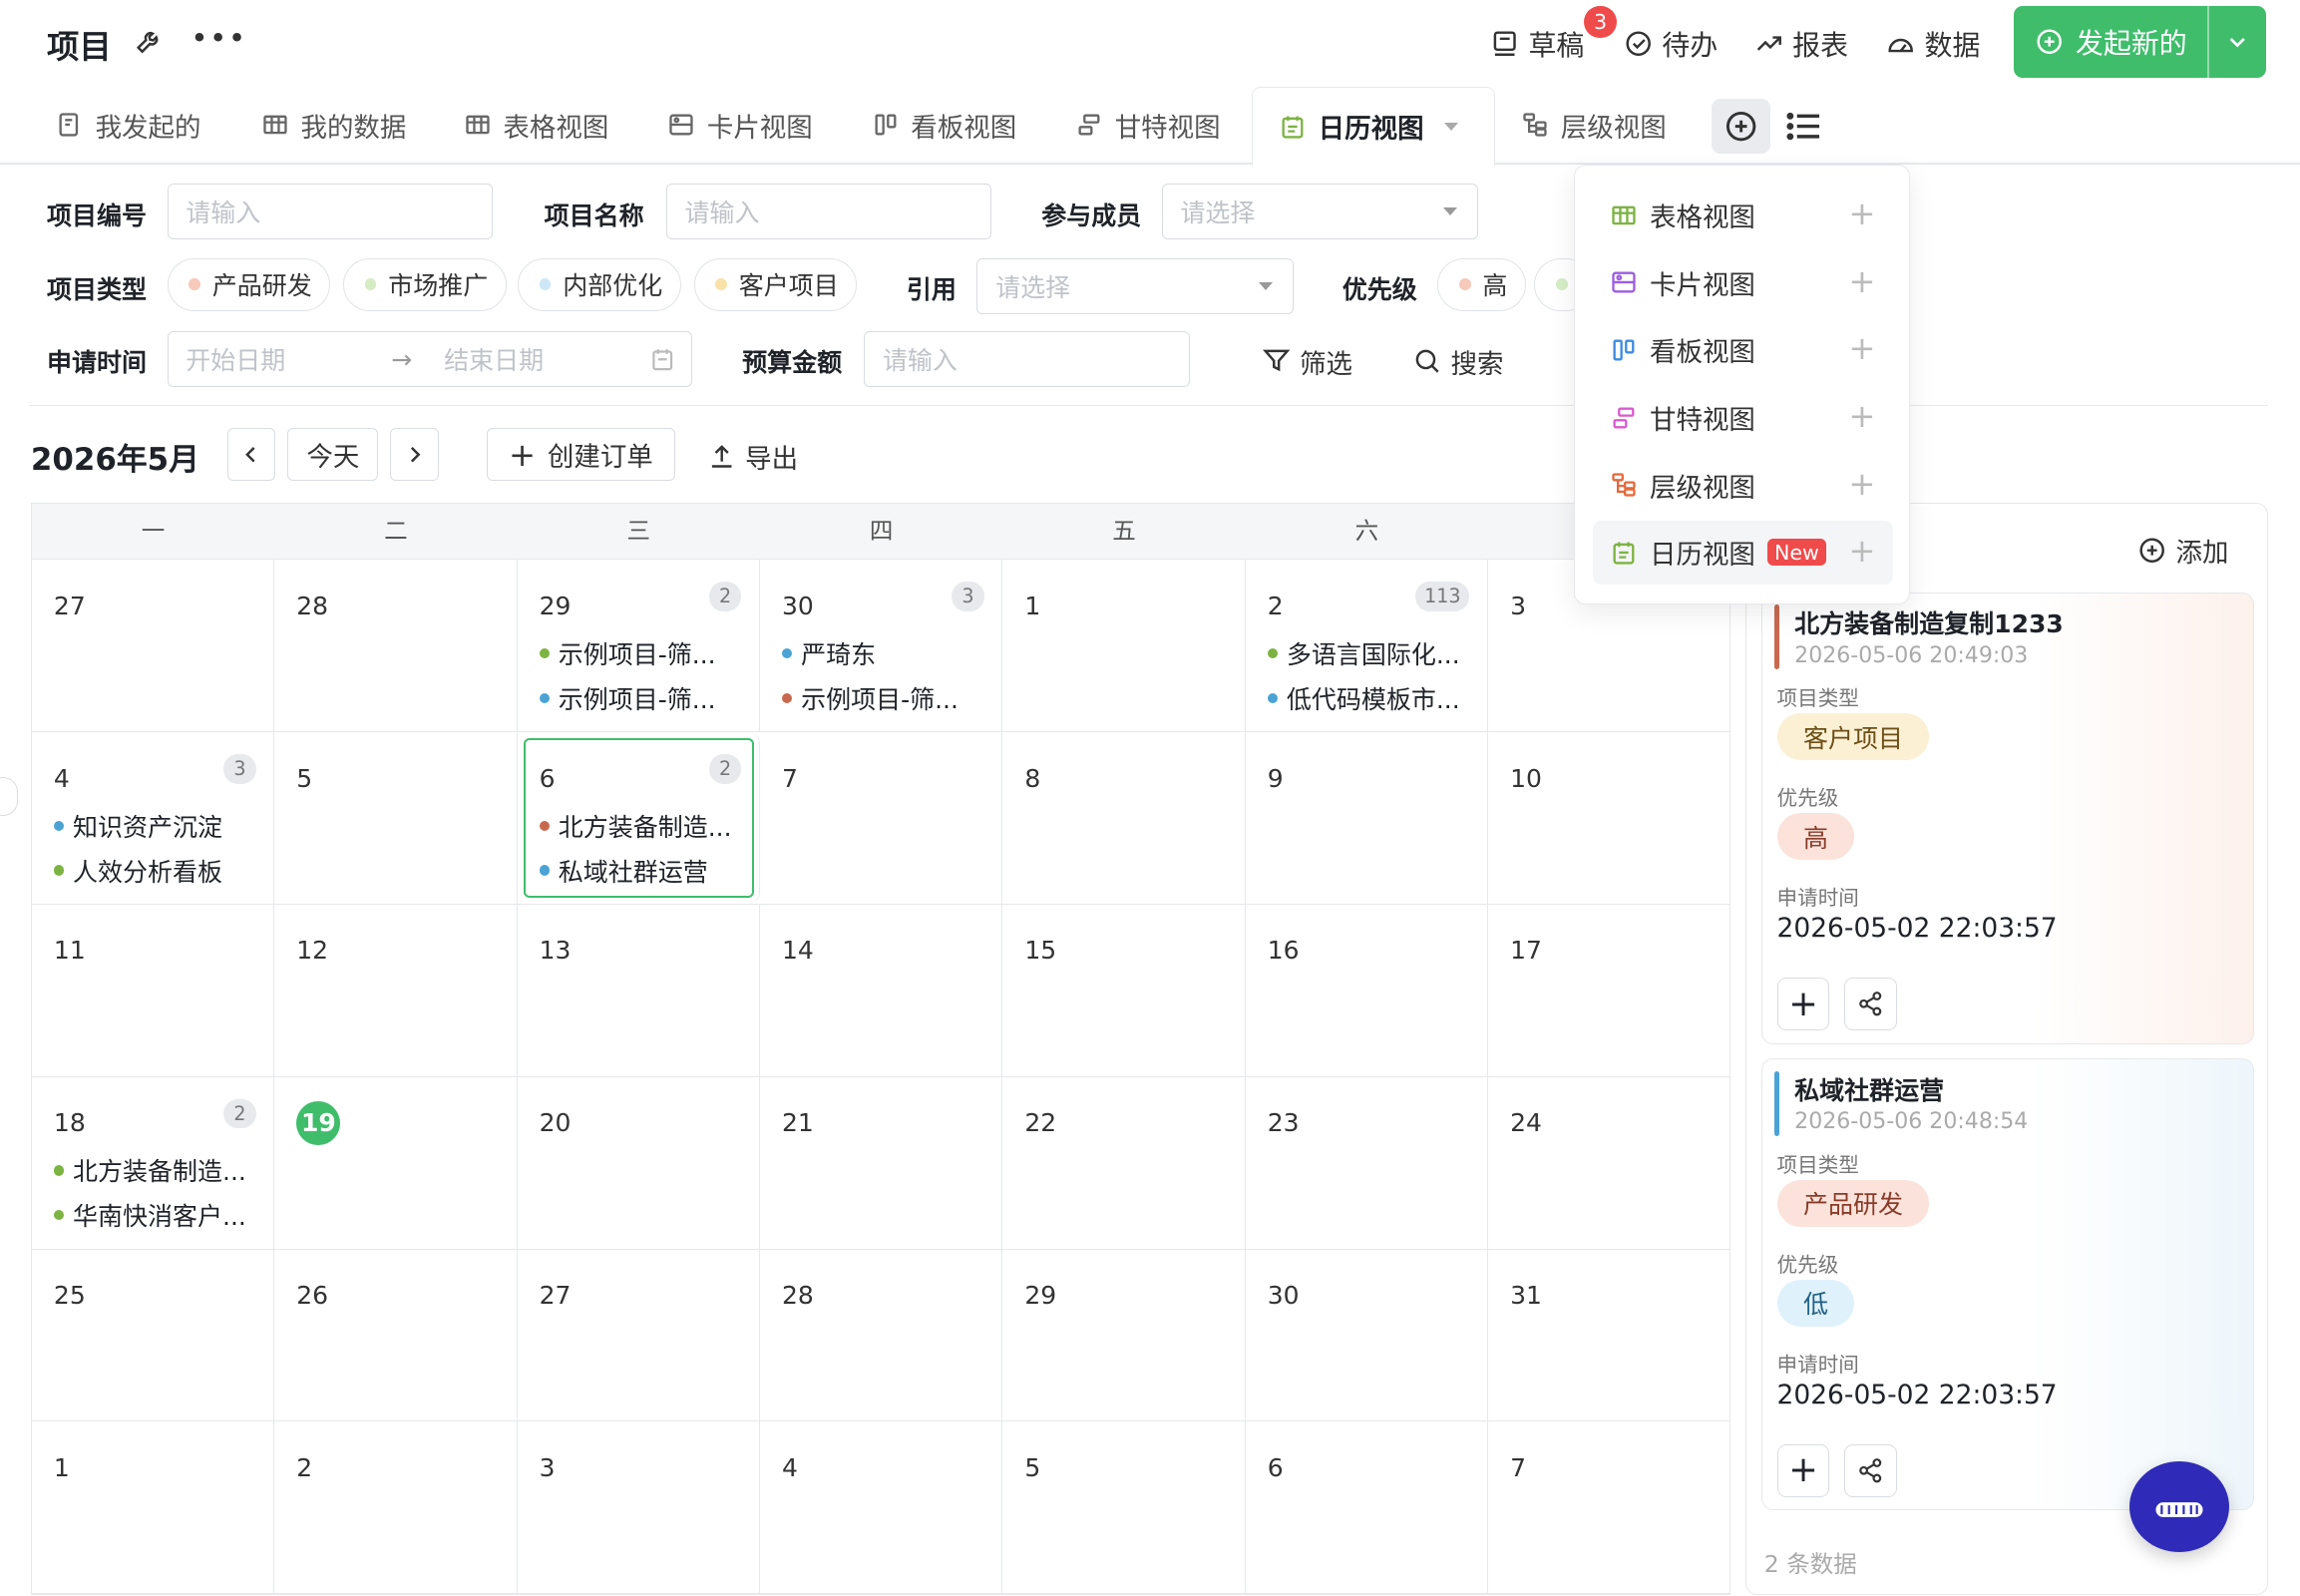  What do you see at coordinates (775, 284) in the screenshot?
I see `type-option-customer: 客户项目` at bounding box center [775, 284].